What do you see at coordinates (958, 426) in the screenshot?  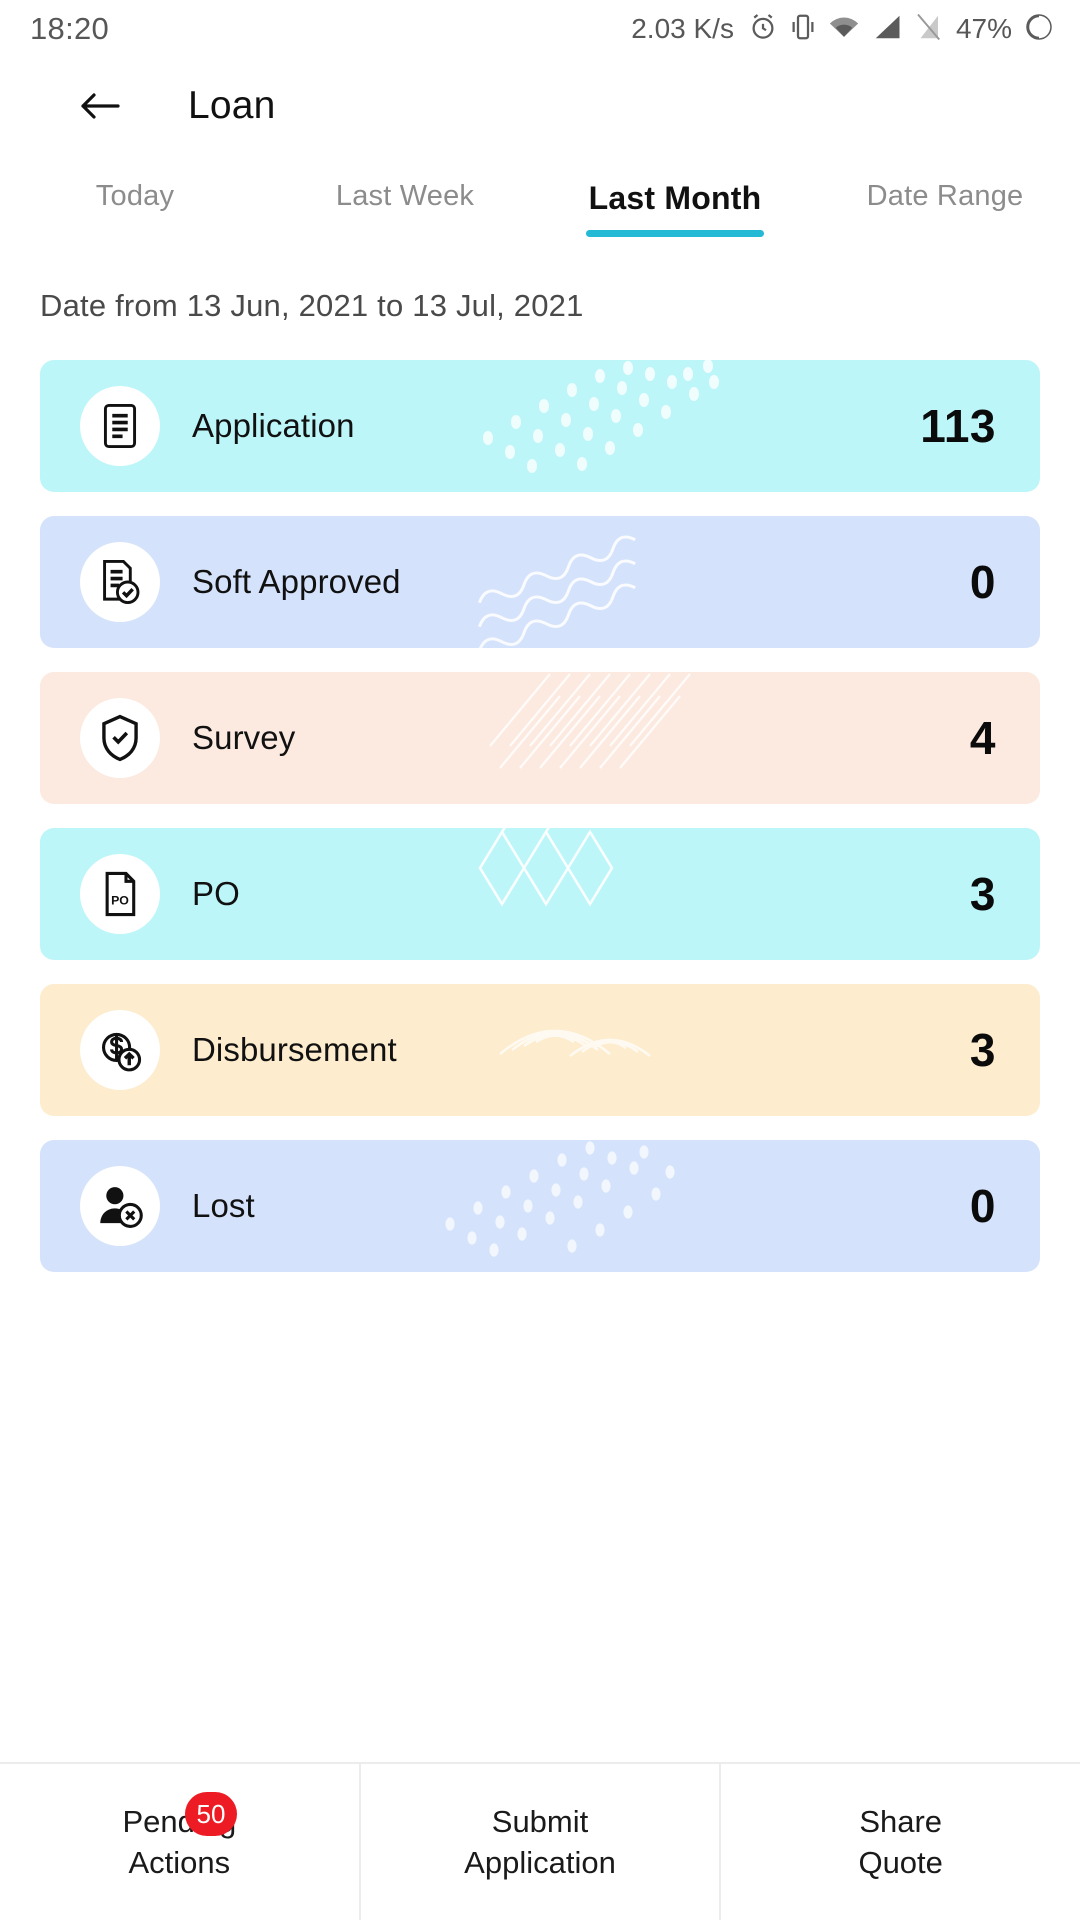 I see `card-value: 113` at bounding box center [958, 426].